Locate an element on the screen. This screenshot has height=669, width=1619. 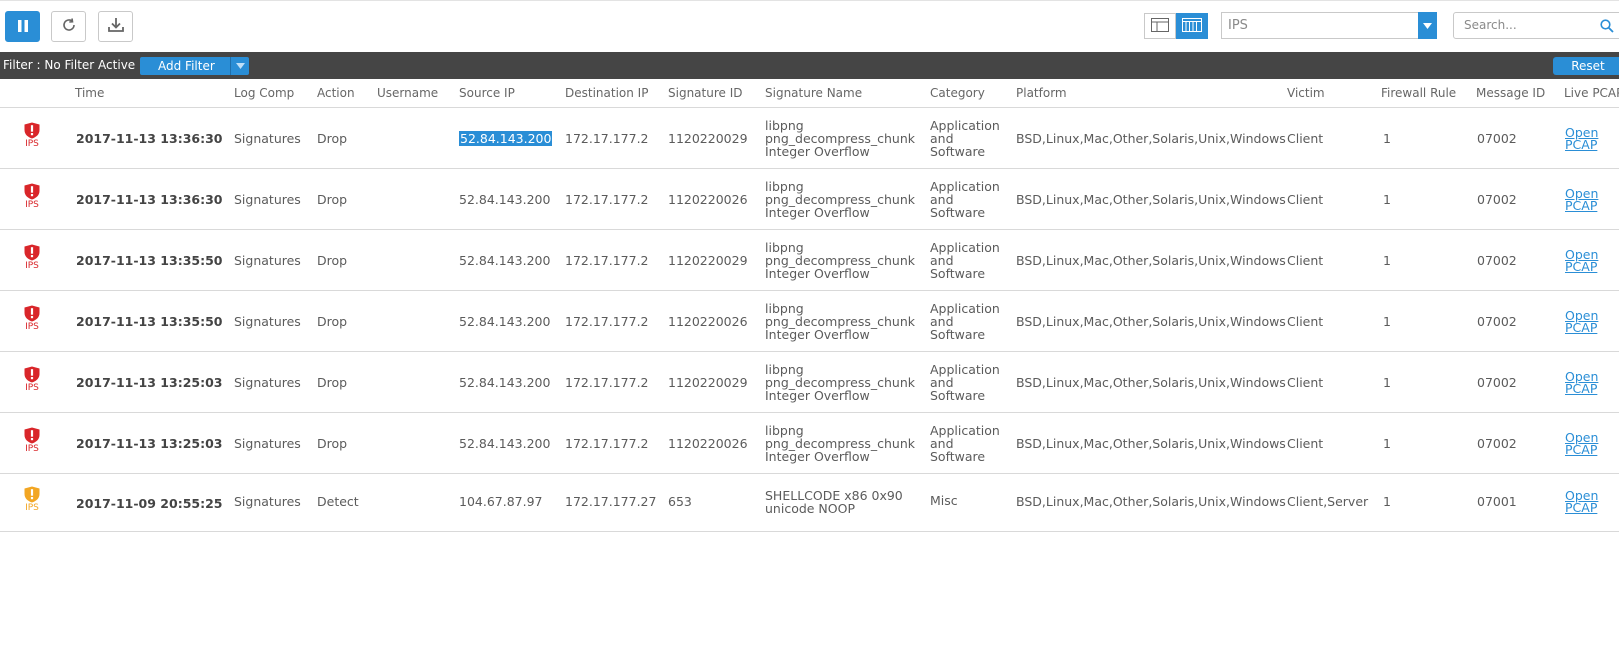
cell-action: Detect is located at coordinates (338, 501).